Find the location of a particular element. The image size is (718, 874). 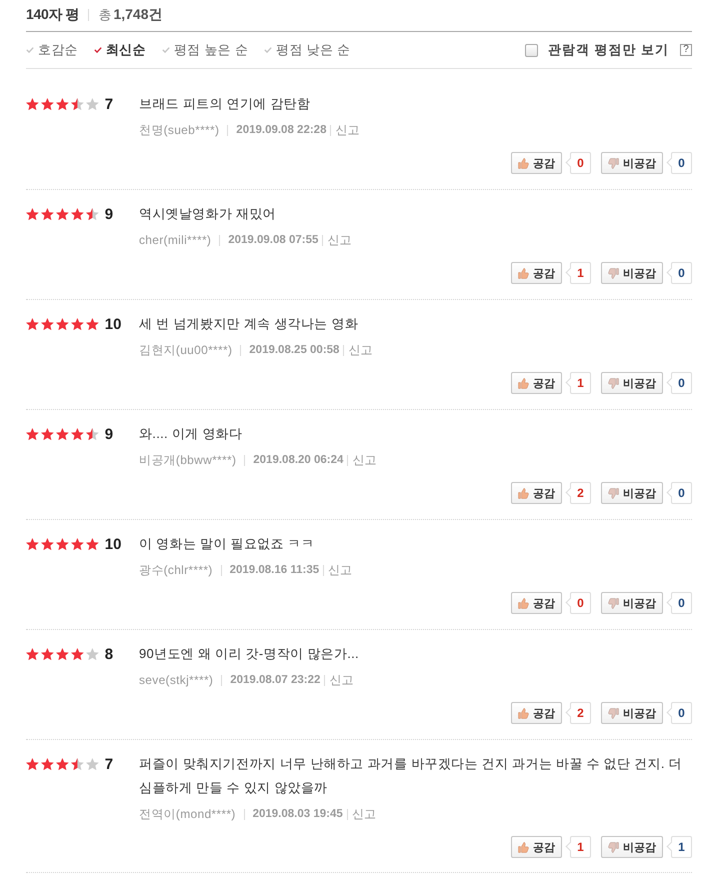

review-text: 역시옛날영화가 재밌어 is located at coordinates (208, 214).